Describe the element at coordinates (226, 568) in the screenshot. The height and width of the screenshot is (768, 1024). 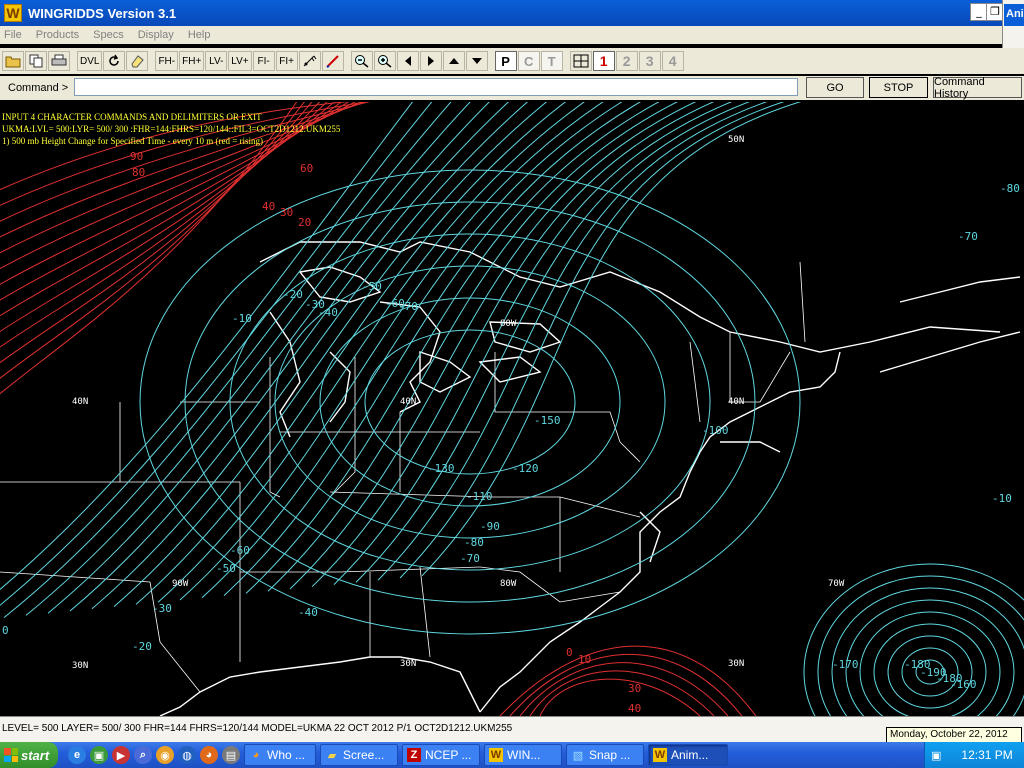
I see `contour-label: -50` at that location.